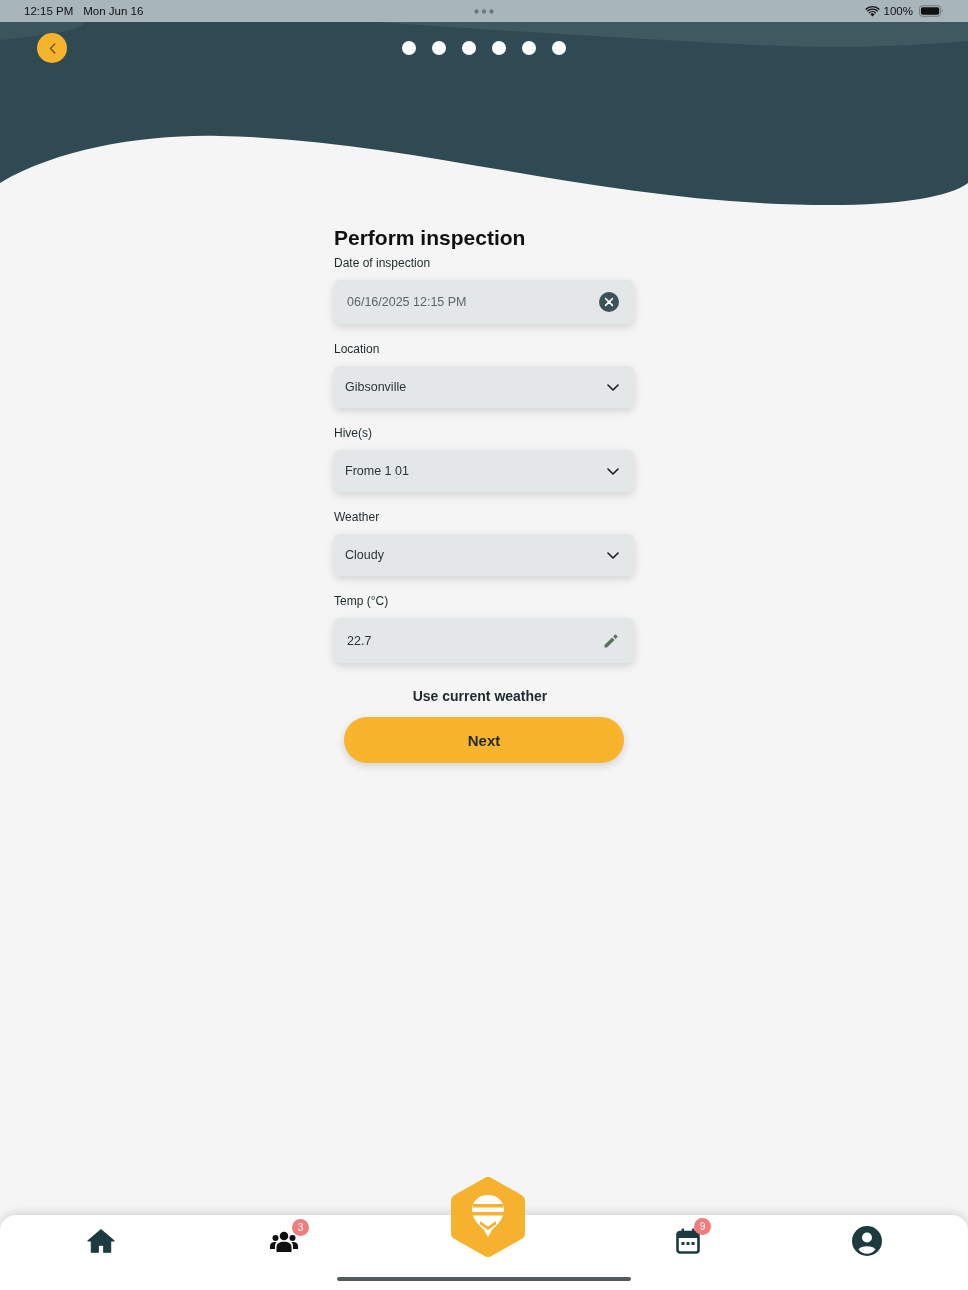 Image resolution: width=968 pixels, height=1290 pixels. Describe the element at coordinates (430, 238) in the screenshot. I see `form-title: Perform inspection` at that location.